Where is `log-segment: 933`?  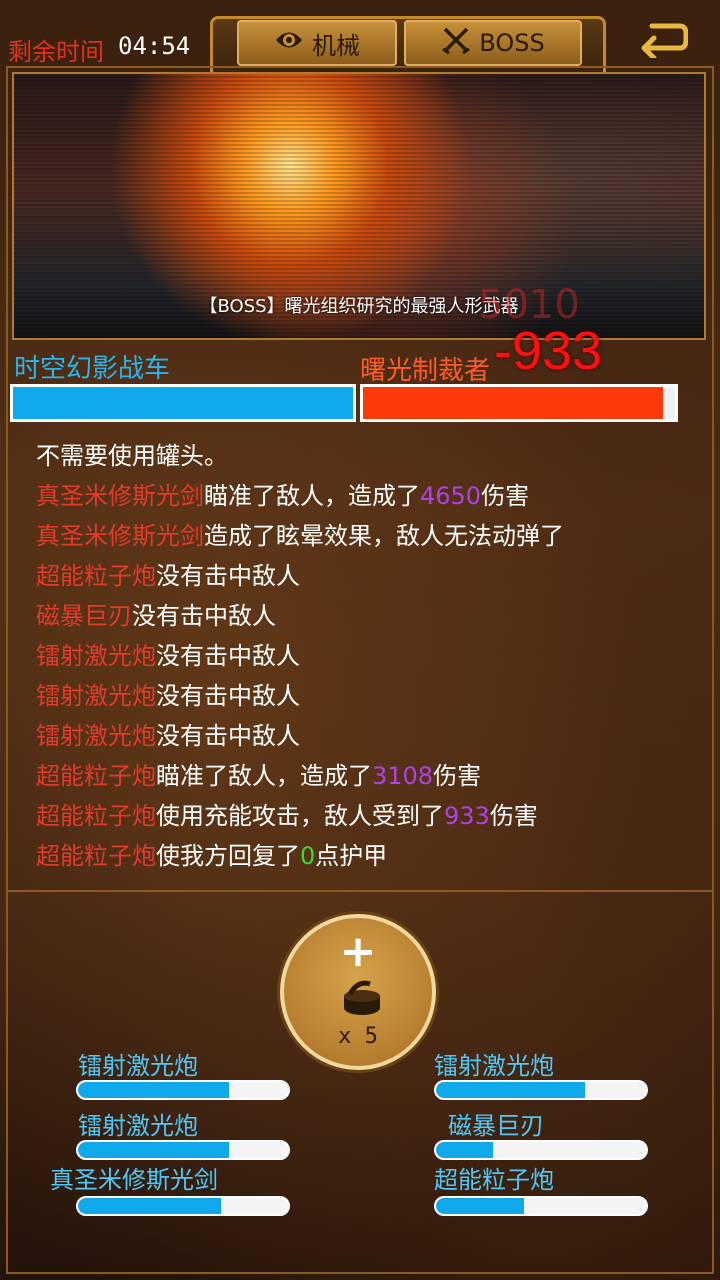 log-segment: 933 is located at coordinates (467, 816).